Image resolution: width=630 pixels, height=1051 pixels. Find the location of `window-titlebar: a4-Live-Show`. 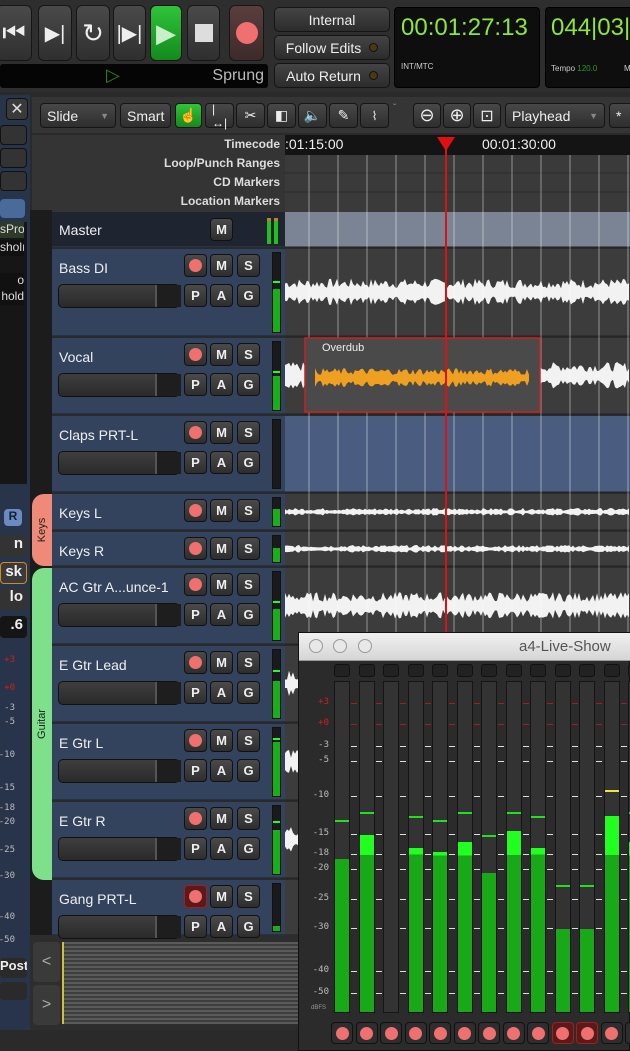

window-titlebar: a4-Live-Show is located at coordinates (464, 647).